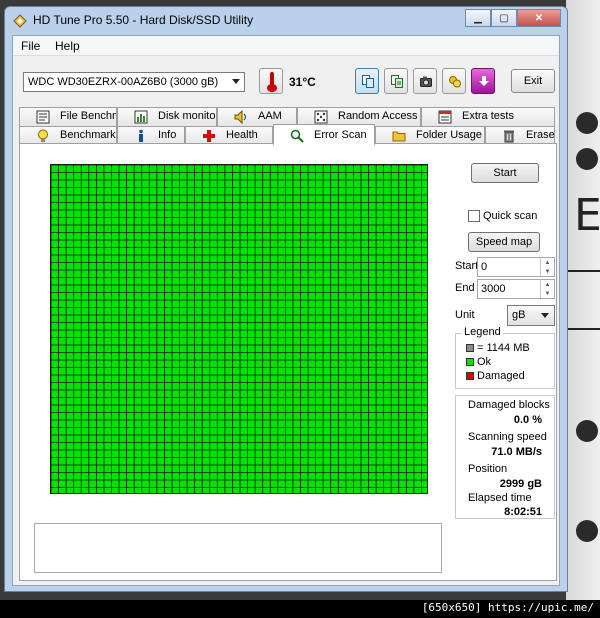 This screenshot has width=600, height=618. I want to click on tab-label: Folder Usage, so click(449, 135).